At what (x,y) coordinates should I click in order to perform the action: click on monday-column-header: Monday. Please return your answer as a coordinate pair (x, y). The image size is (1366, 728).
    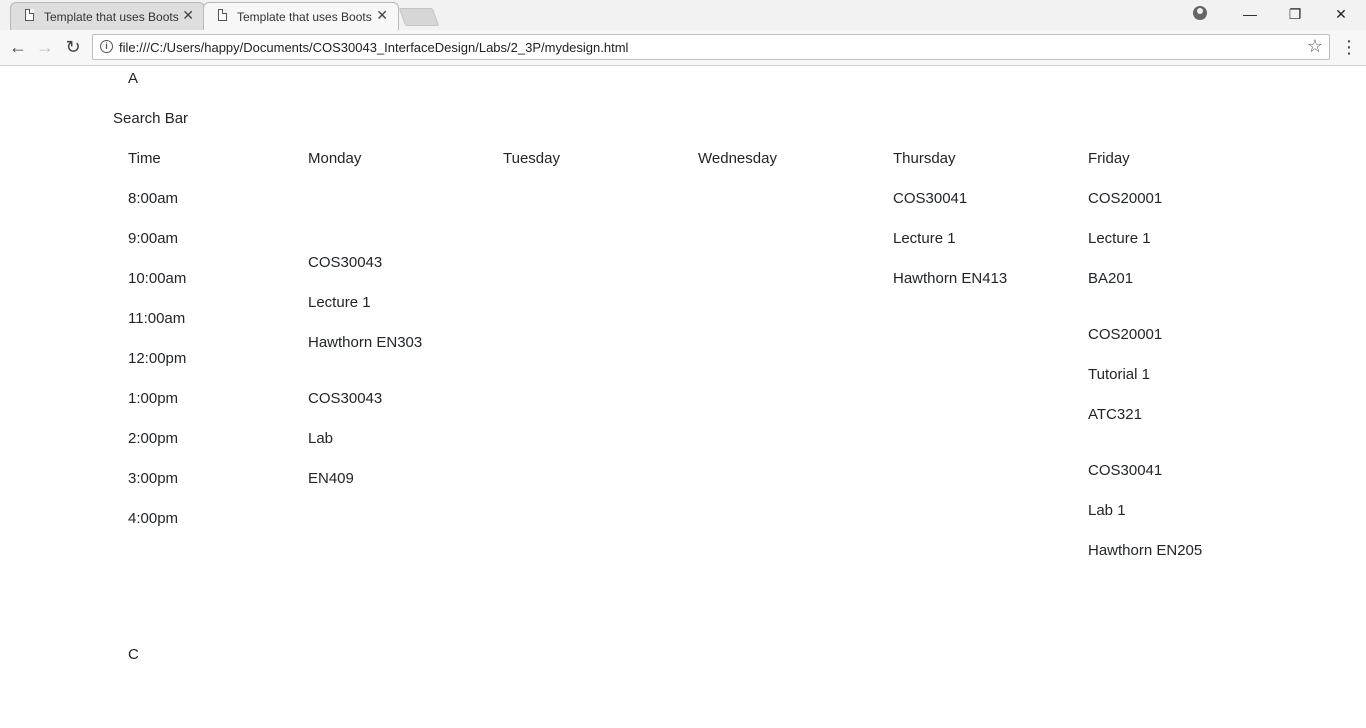
    Looking at the image, I should click on (335, 158).